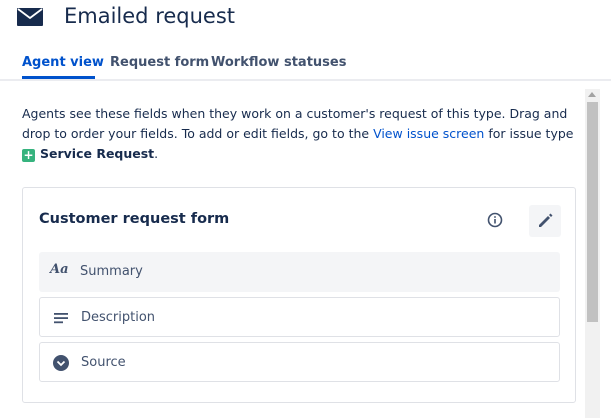  I want to click on description-text-after-link: for issue type, so click(529, 133).